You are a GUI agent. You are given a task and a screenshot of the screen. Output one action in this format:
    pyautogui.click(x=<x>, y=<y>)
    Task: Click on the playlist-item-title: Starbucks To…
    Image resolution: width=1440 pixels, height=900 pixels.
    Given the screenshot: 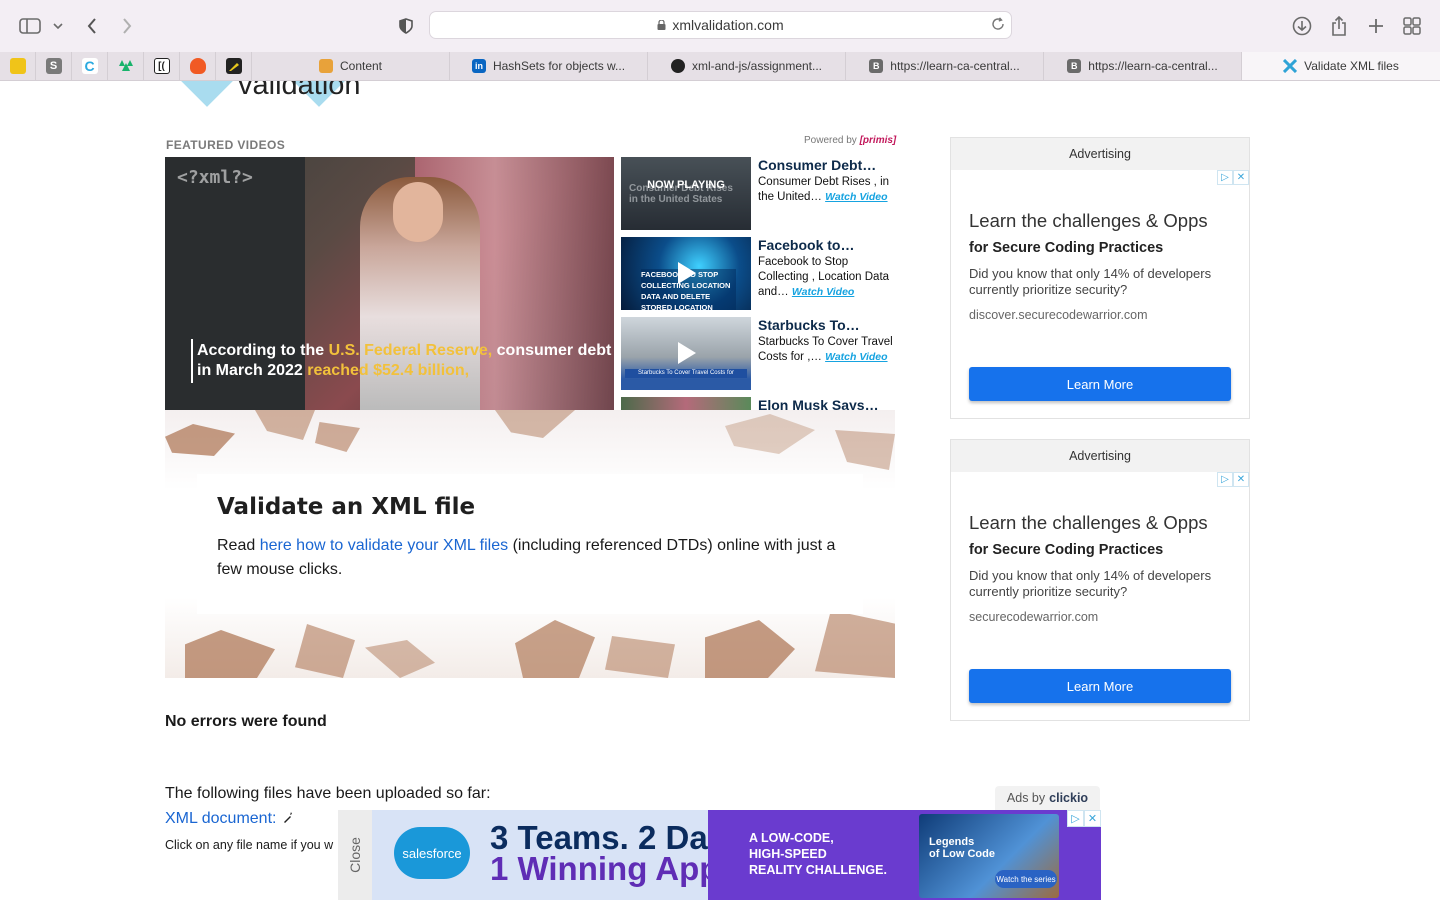 What is the action you would take?
    pyautogui.click(x=826, y=325)
    